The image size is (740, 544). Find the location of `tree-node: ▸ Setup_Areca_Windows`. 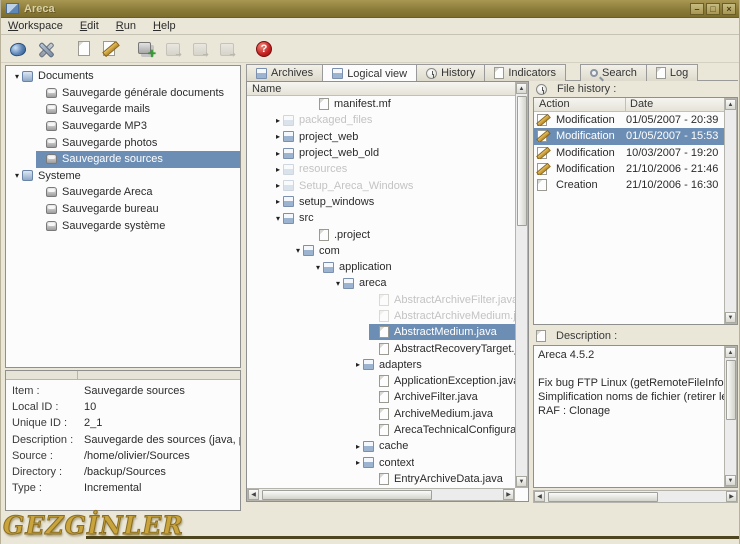

tree-node: ▸ Setup_Areca_Windows is located at coordinates (381, 185).